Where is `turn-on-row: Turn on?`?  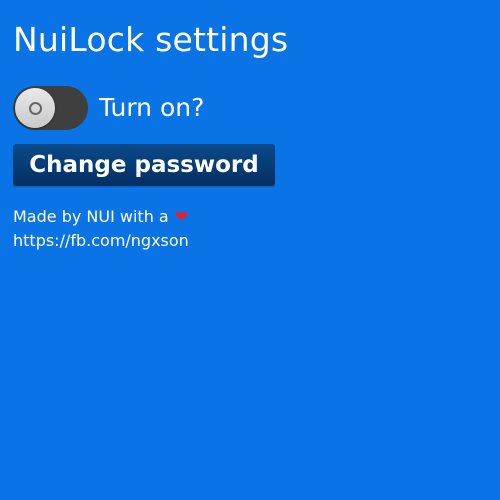 turn-on-row: Turn on? is located at coordinates (108, 108).